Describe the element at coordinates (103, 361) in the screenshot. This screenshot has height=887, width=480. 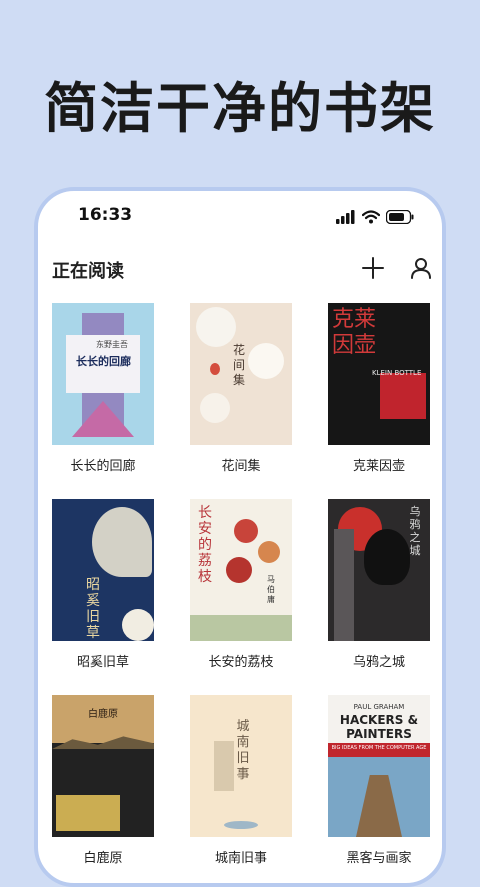
I see `cover-title: 长长的回廊` at that location.